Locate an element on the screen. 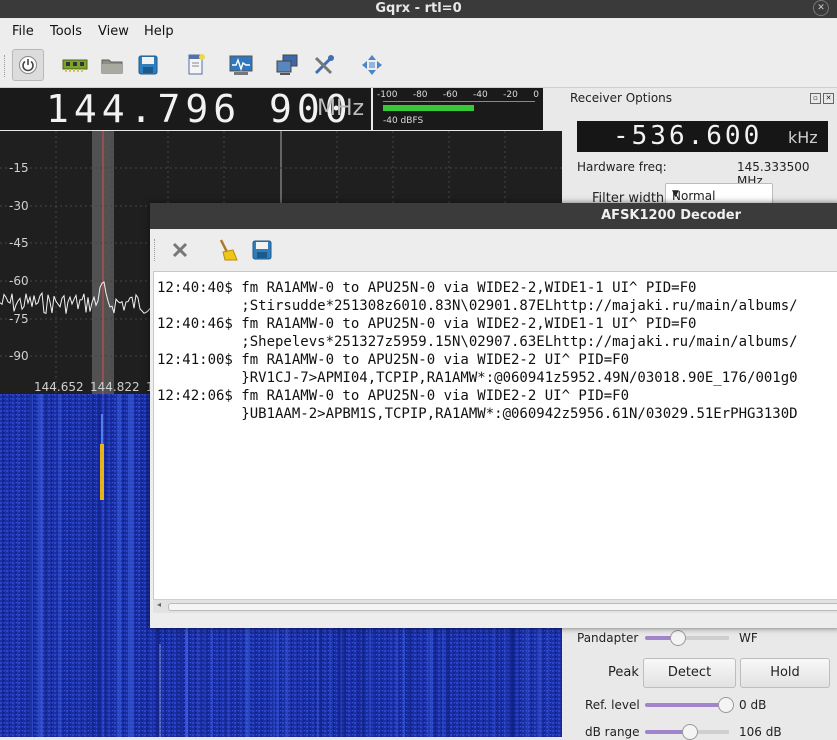 Image resolution: width=837 pixels, height=740 pixels. meter-tick: -100 is located at coordinates (387, 95).